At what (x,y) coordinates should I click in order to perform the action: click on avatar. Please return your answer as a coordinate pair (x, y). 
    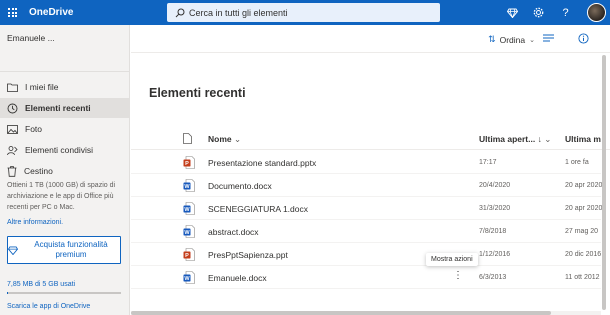
    Looking at the image, I should click on (596, 12).